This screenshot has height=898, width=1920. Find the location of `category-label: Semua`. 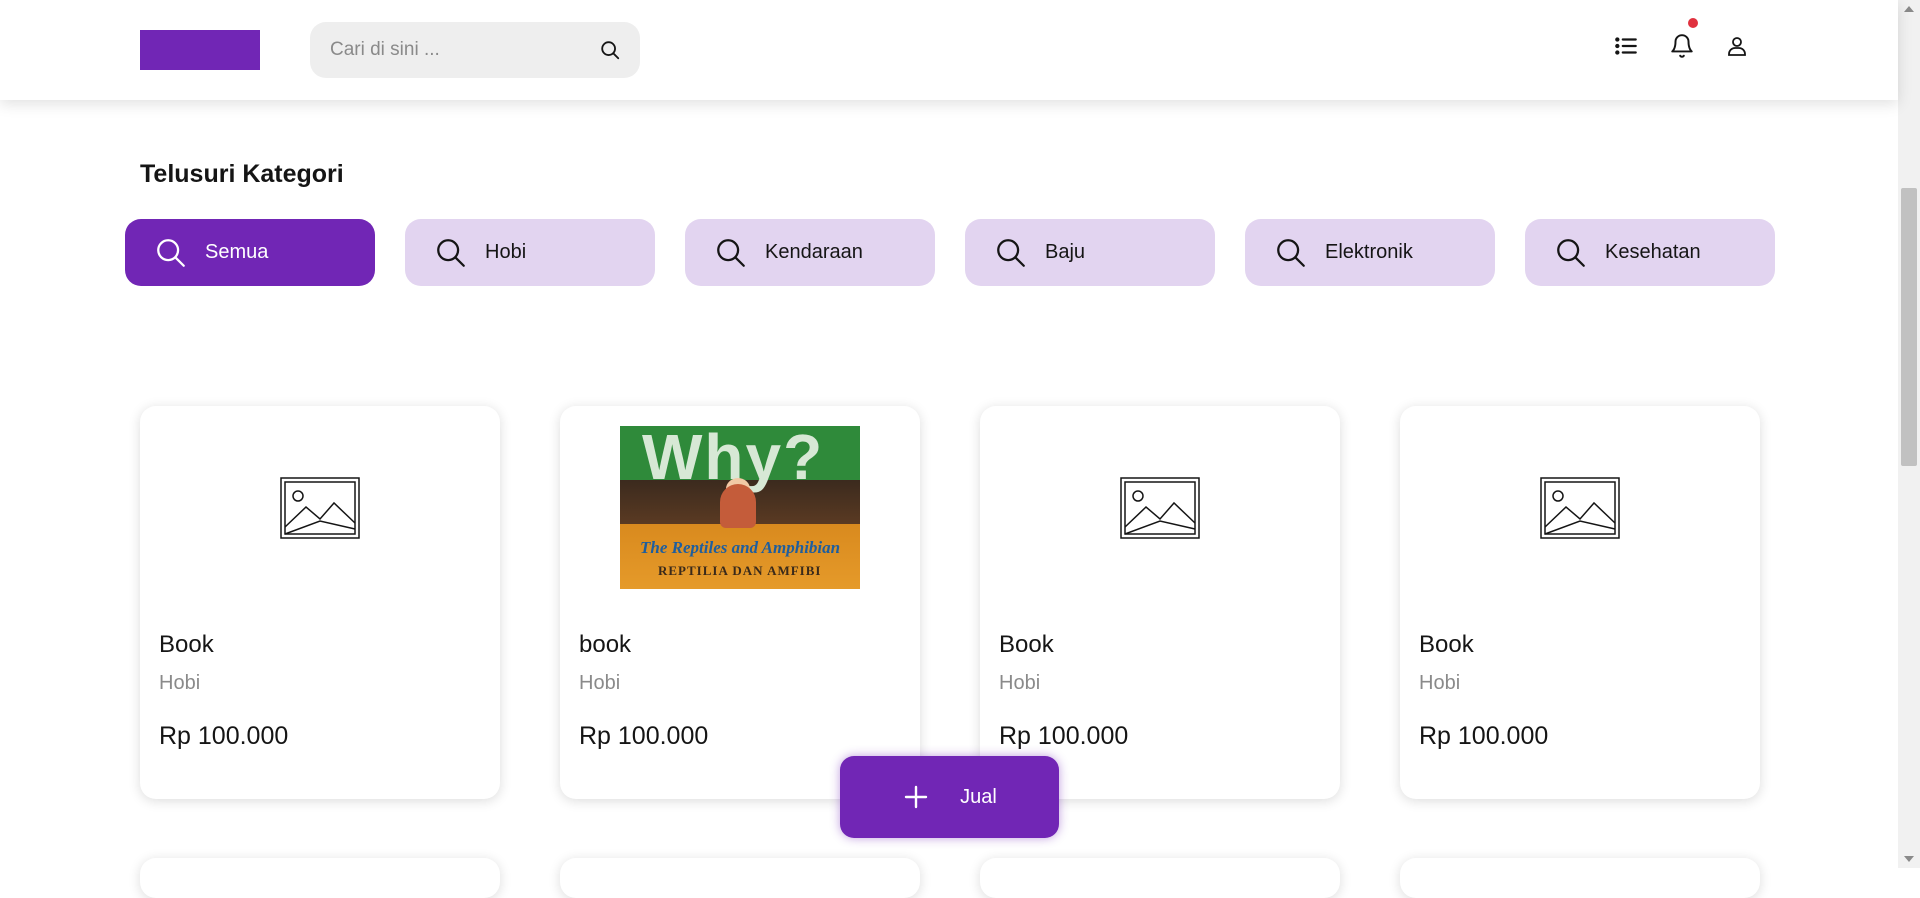

category-label: Semua is located at coordinates (237, 252).